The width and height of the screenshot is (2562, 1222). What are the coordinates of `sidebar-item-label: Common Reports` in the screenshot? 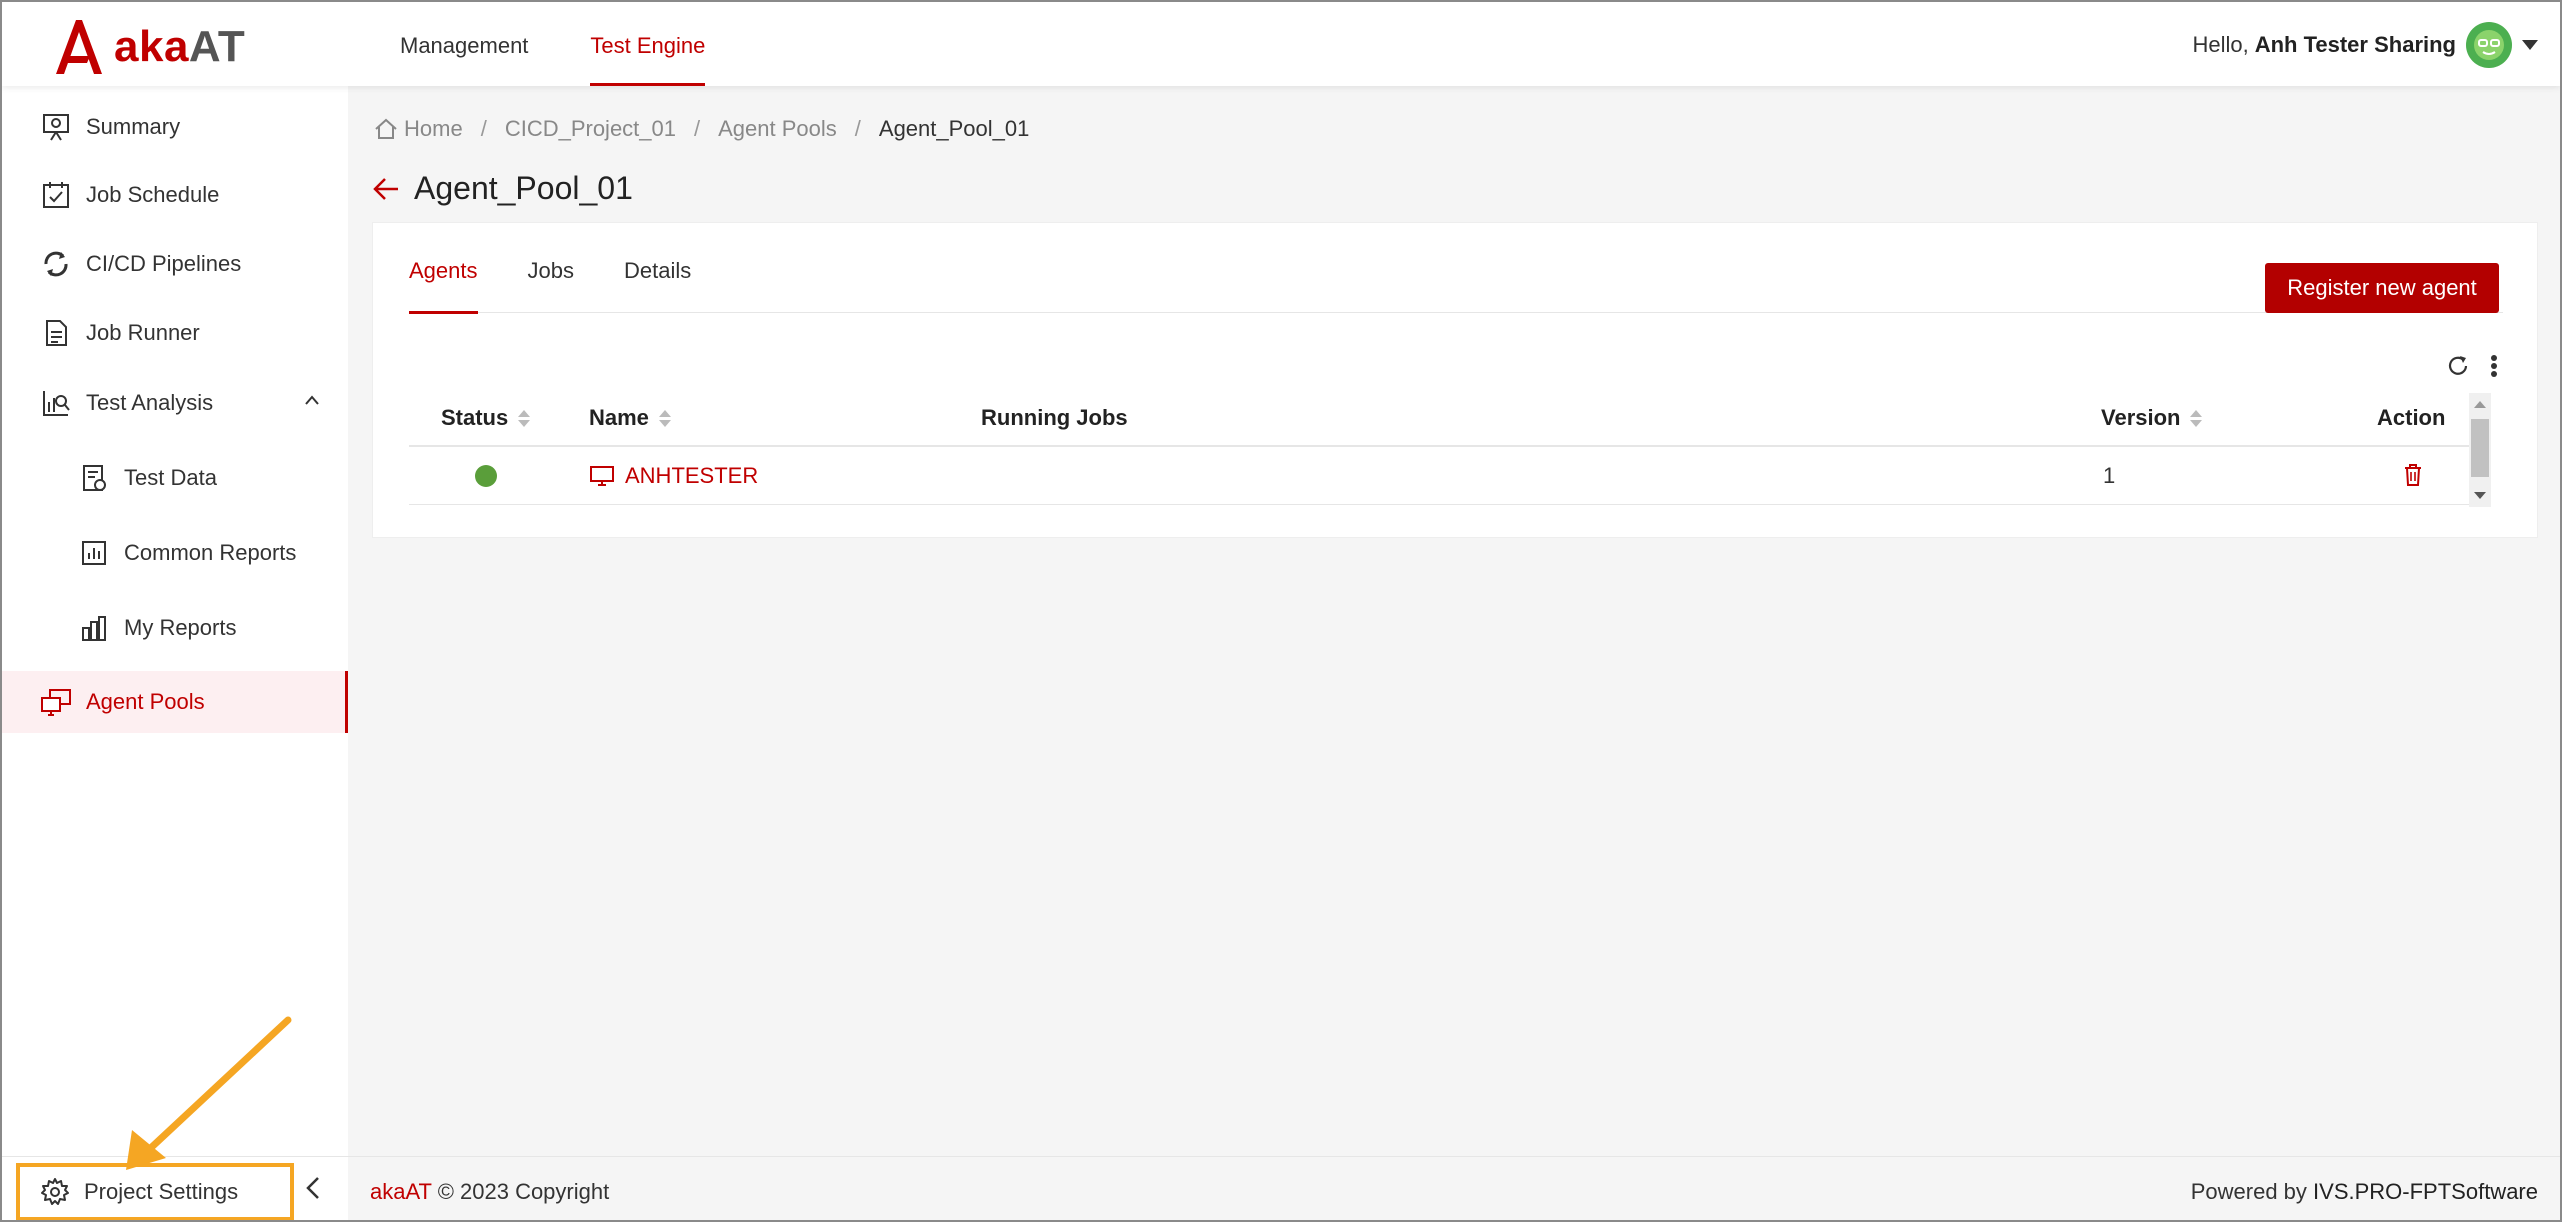 It's located at (210, 552).